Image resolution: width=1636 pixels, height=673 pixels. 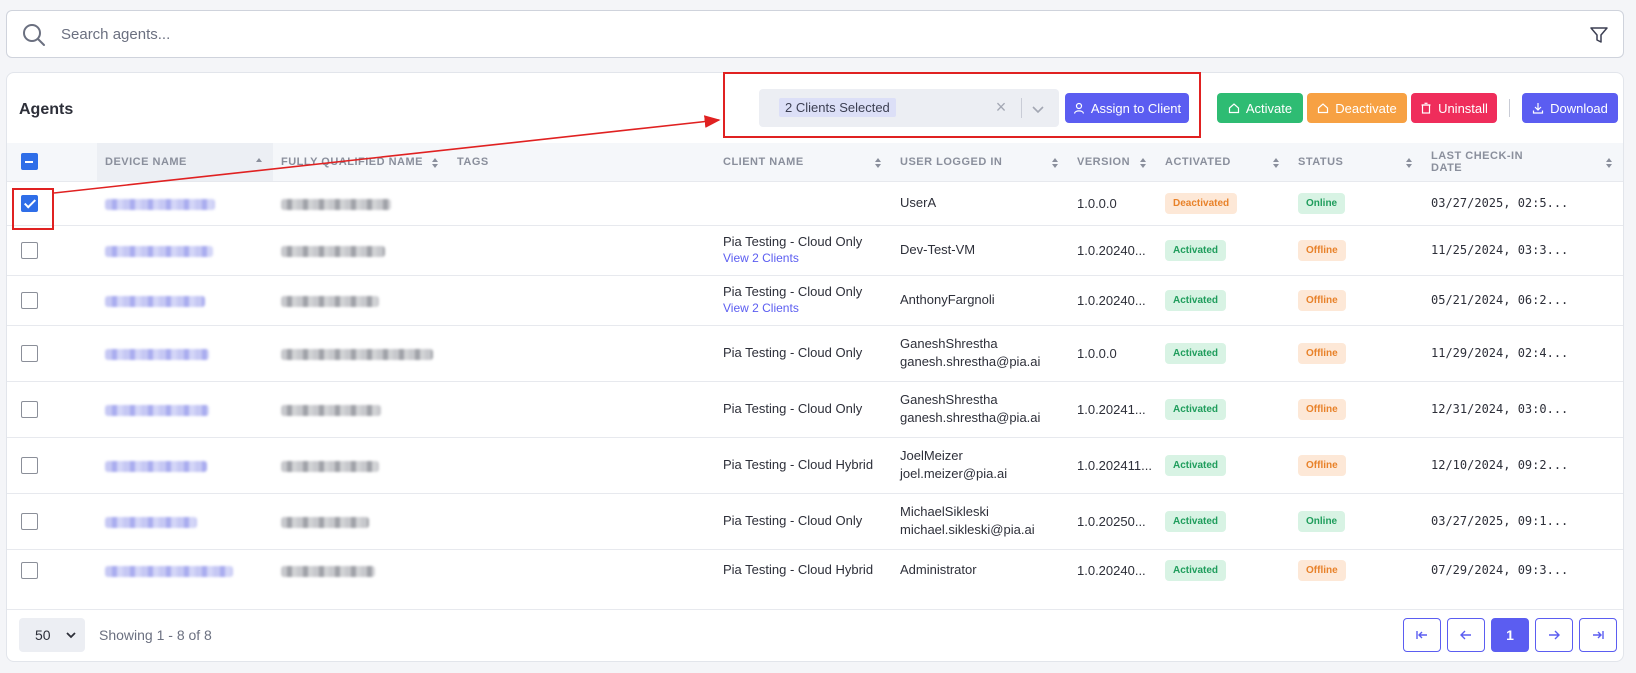 I want to click on download-icon, so click(x=1538, y=108).